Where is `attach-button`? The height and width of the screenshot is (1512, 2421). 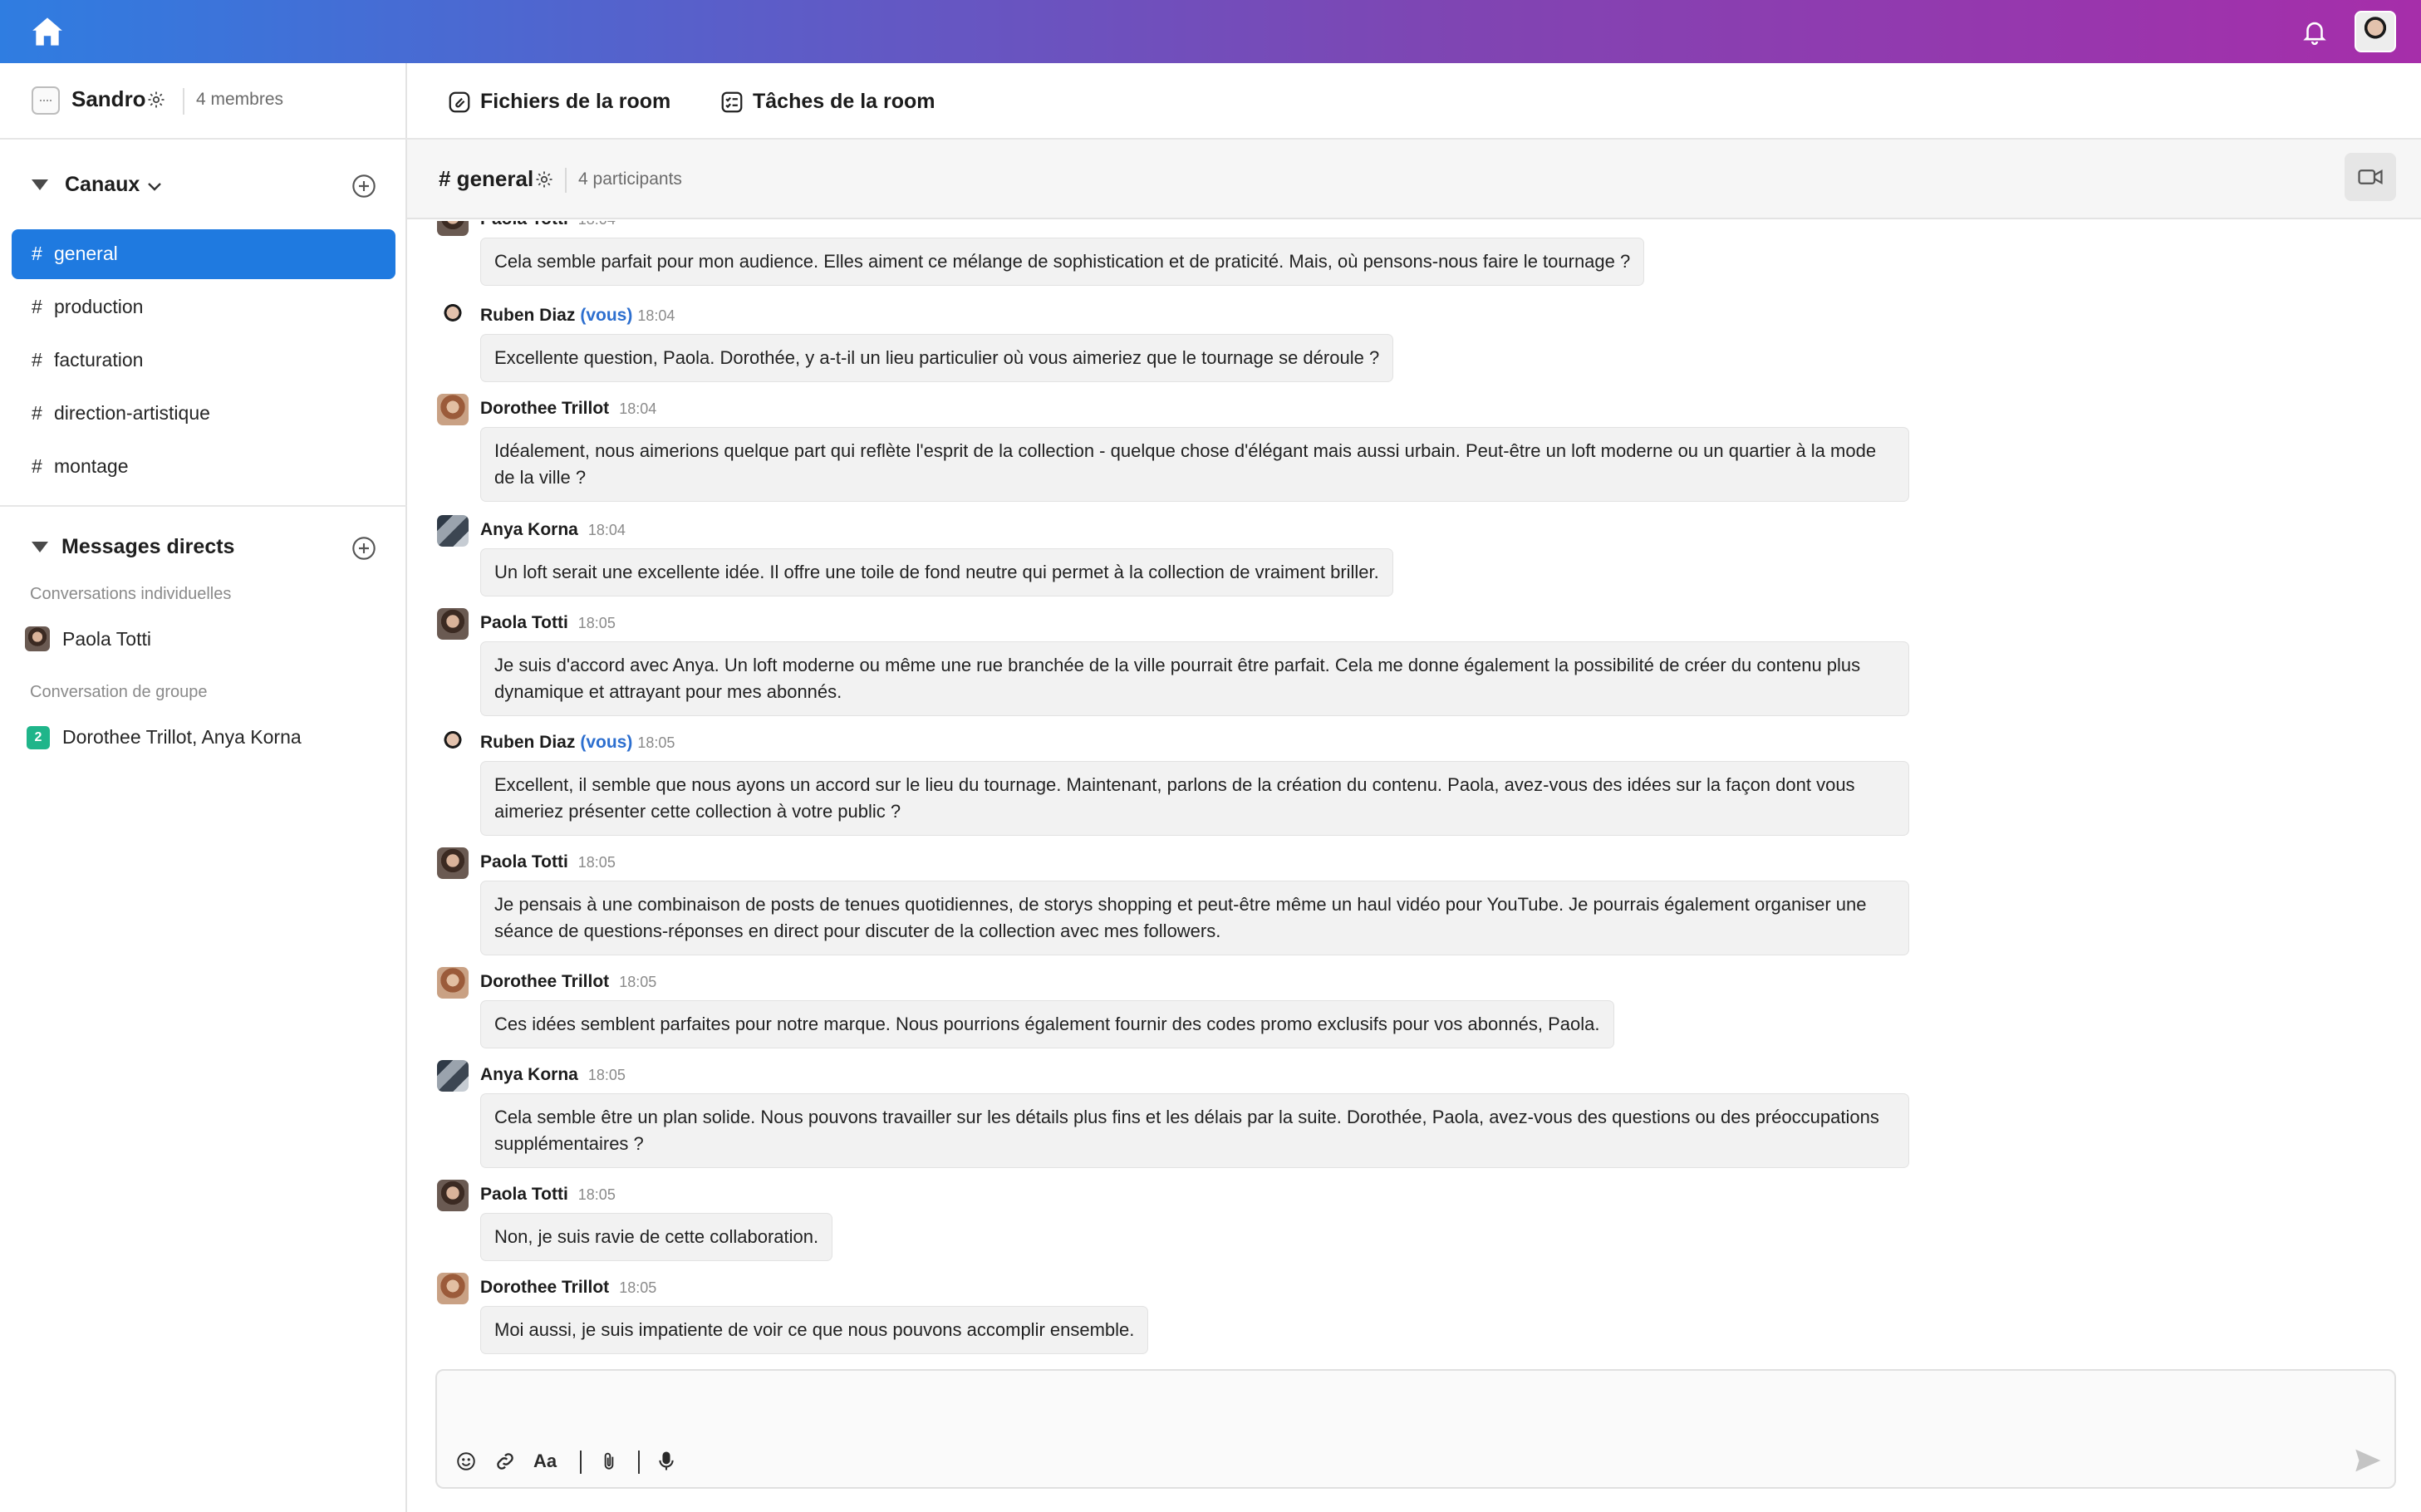 attach-button is located at coordinates (609, 1461).